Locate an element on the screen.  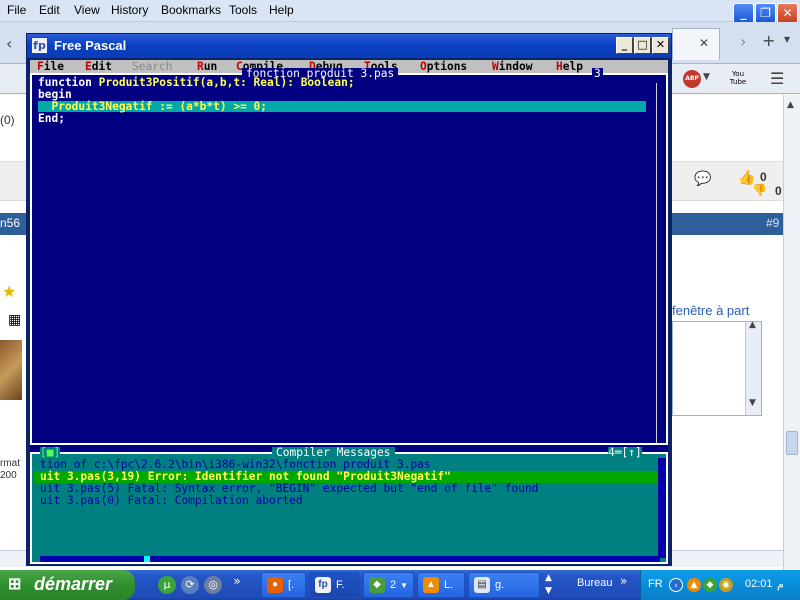
fp-menu-run: Run is located at coordinates (207, 66).